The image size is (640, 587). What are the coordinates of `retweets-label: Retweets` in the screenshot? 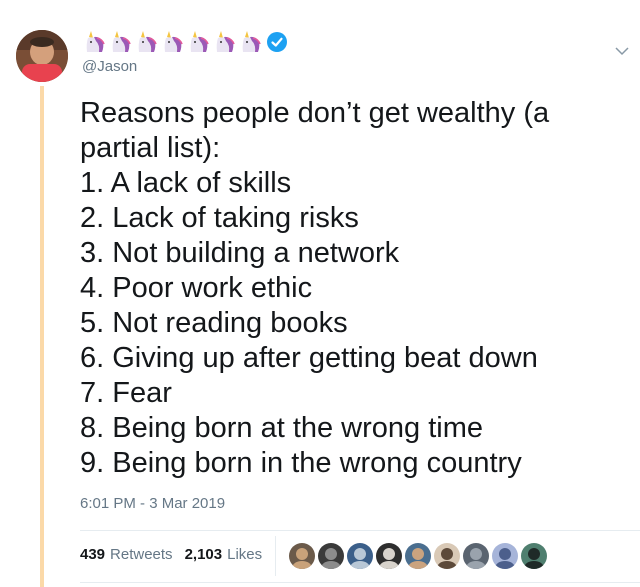 It's located at (141, 554).